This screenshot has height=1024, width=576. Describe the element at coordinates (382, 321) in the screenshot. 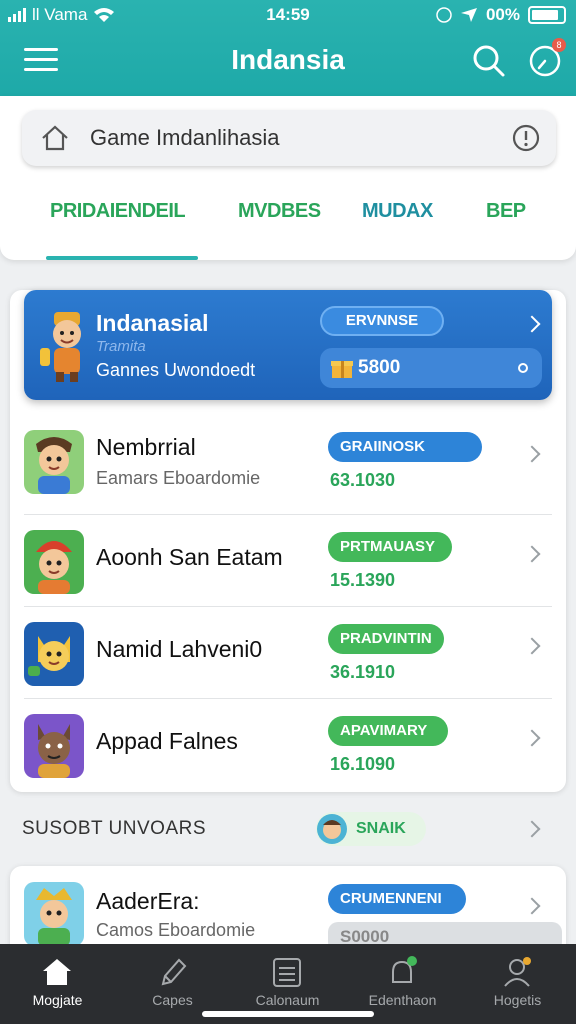

I see `featured-pill: ERVNNSE` at that location.